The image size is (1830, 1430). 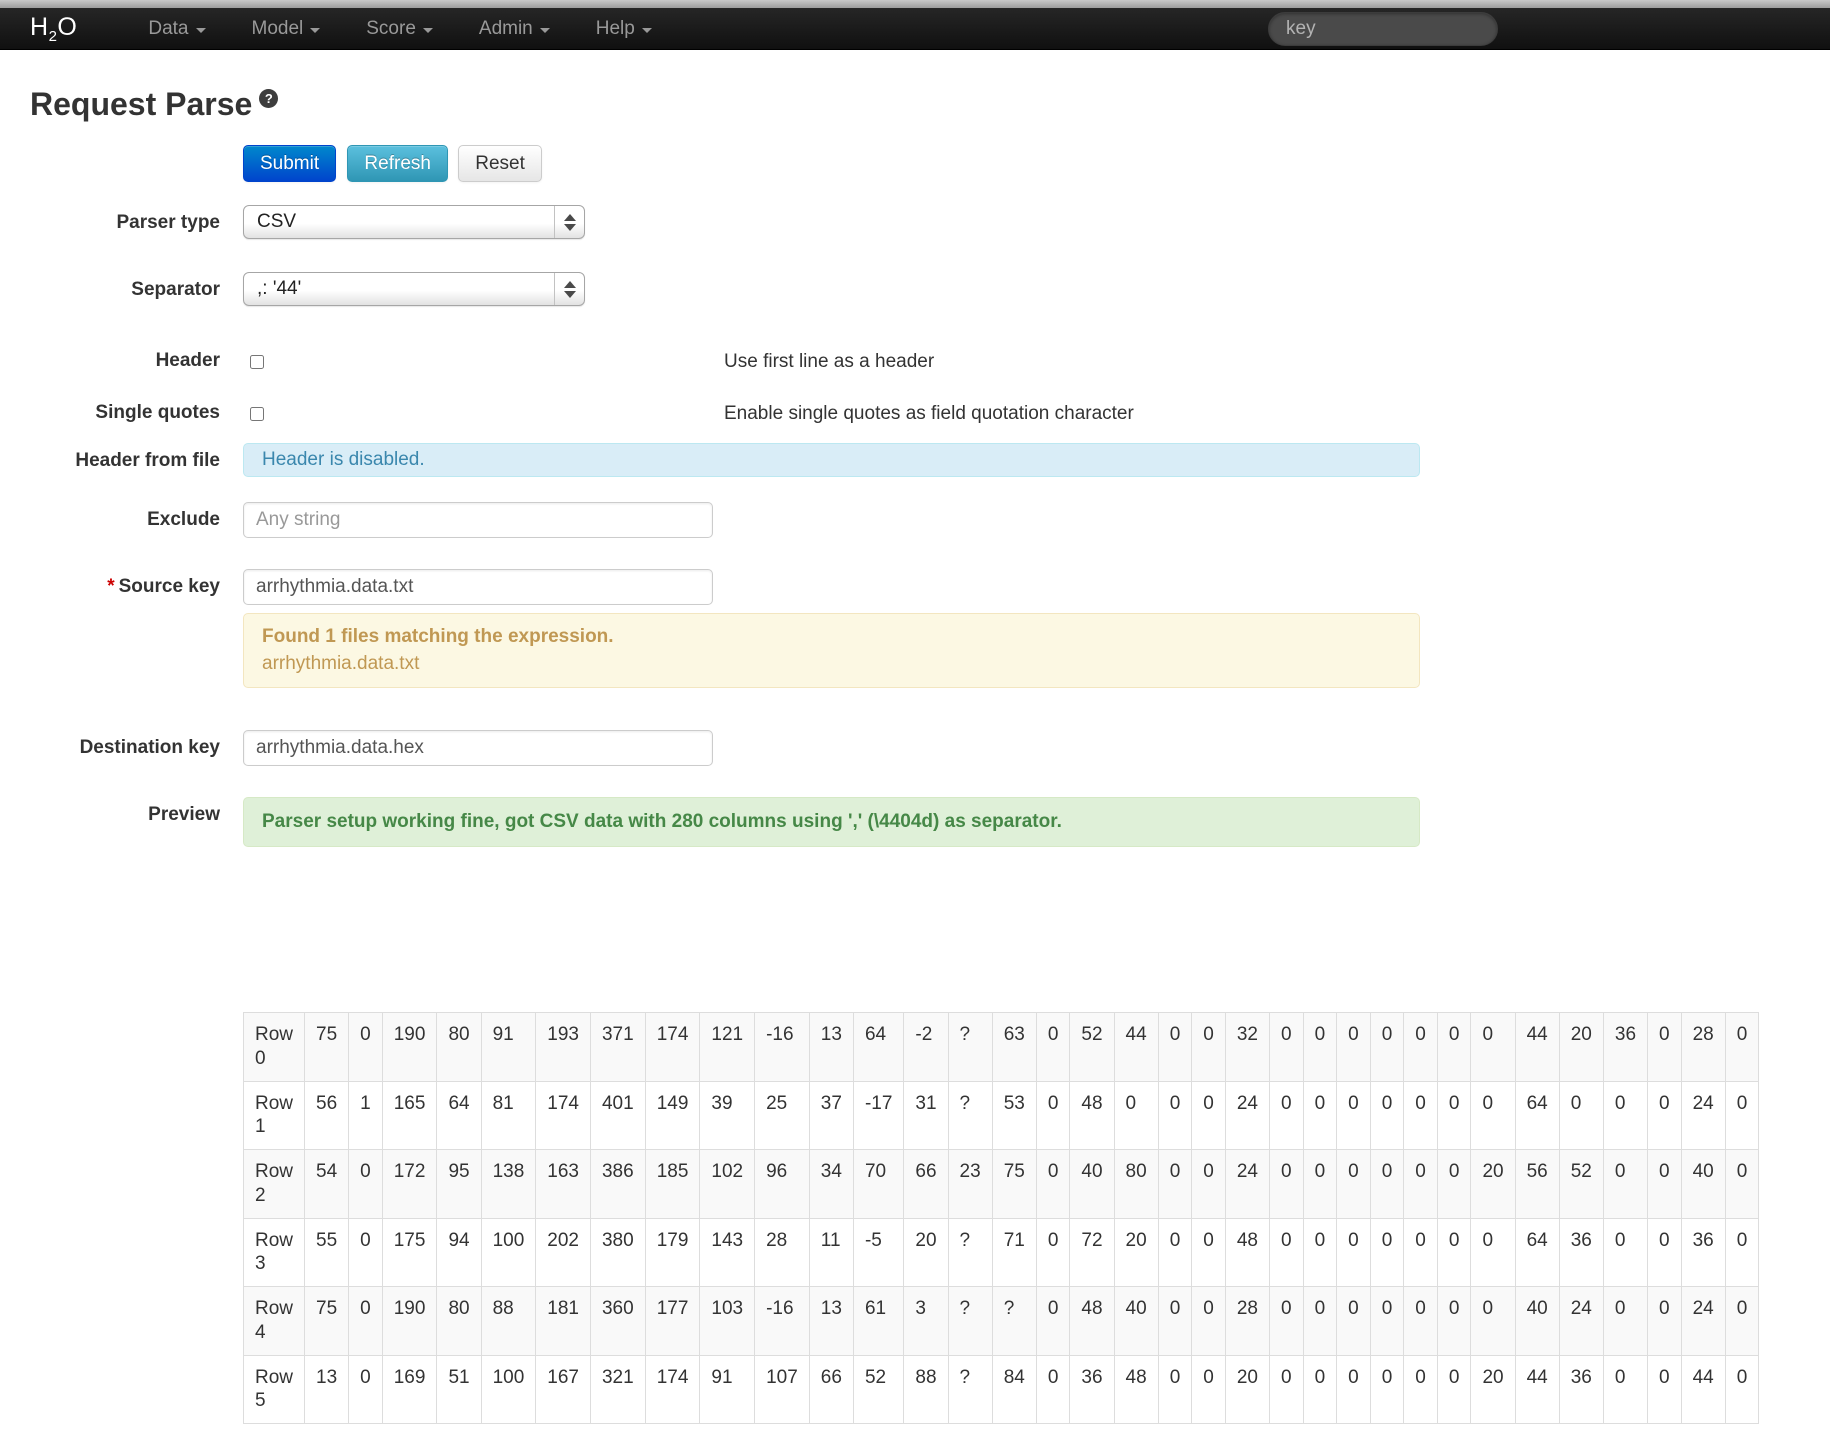 I want to click on help-icon: ?, so click(x=269, y=99).